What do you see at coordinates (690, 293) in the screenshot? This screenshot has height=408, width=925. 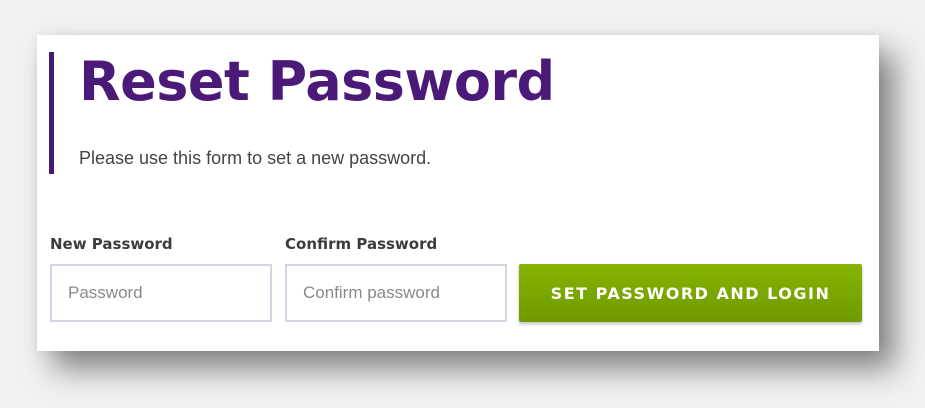 I see `set-password-and-login-button: SET PASSWORD AND LOGIN` at bounding box center [690, 293].